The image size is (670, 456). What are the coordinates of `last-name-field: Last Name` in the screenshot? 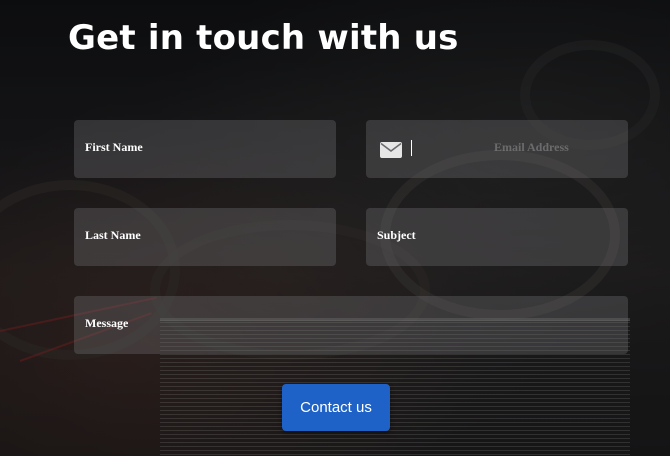 It's located at (205, 237).